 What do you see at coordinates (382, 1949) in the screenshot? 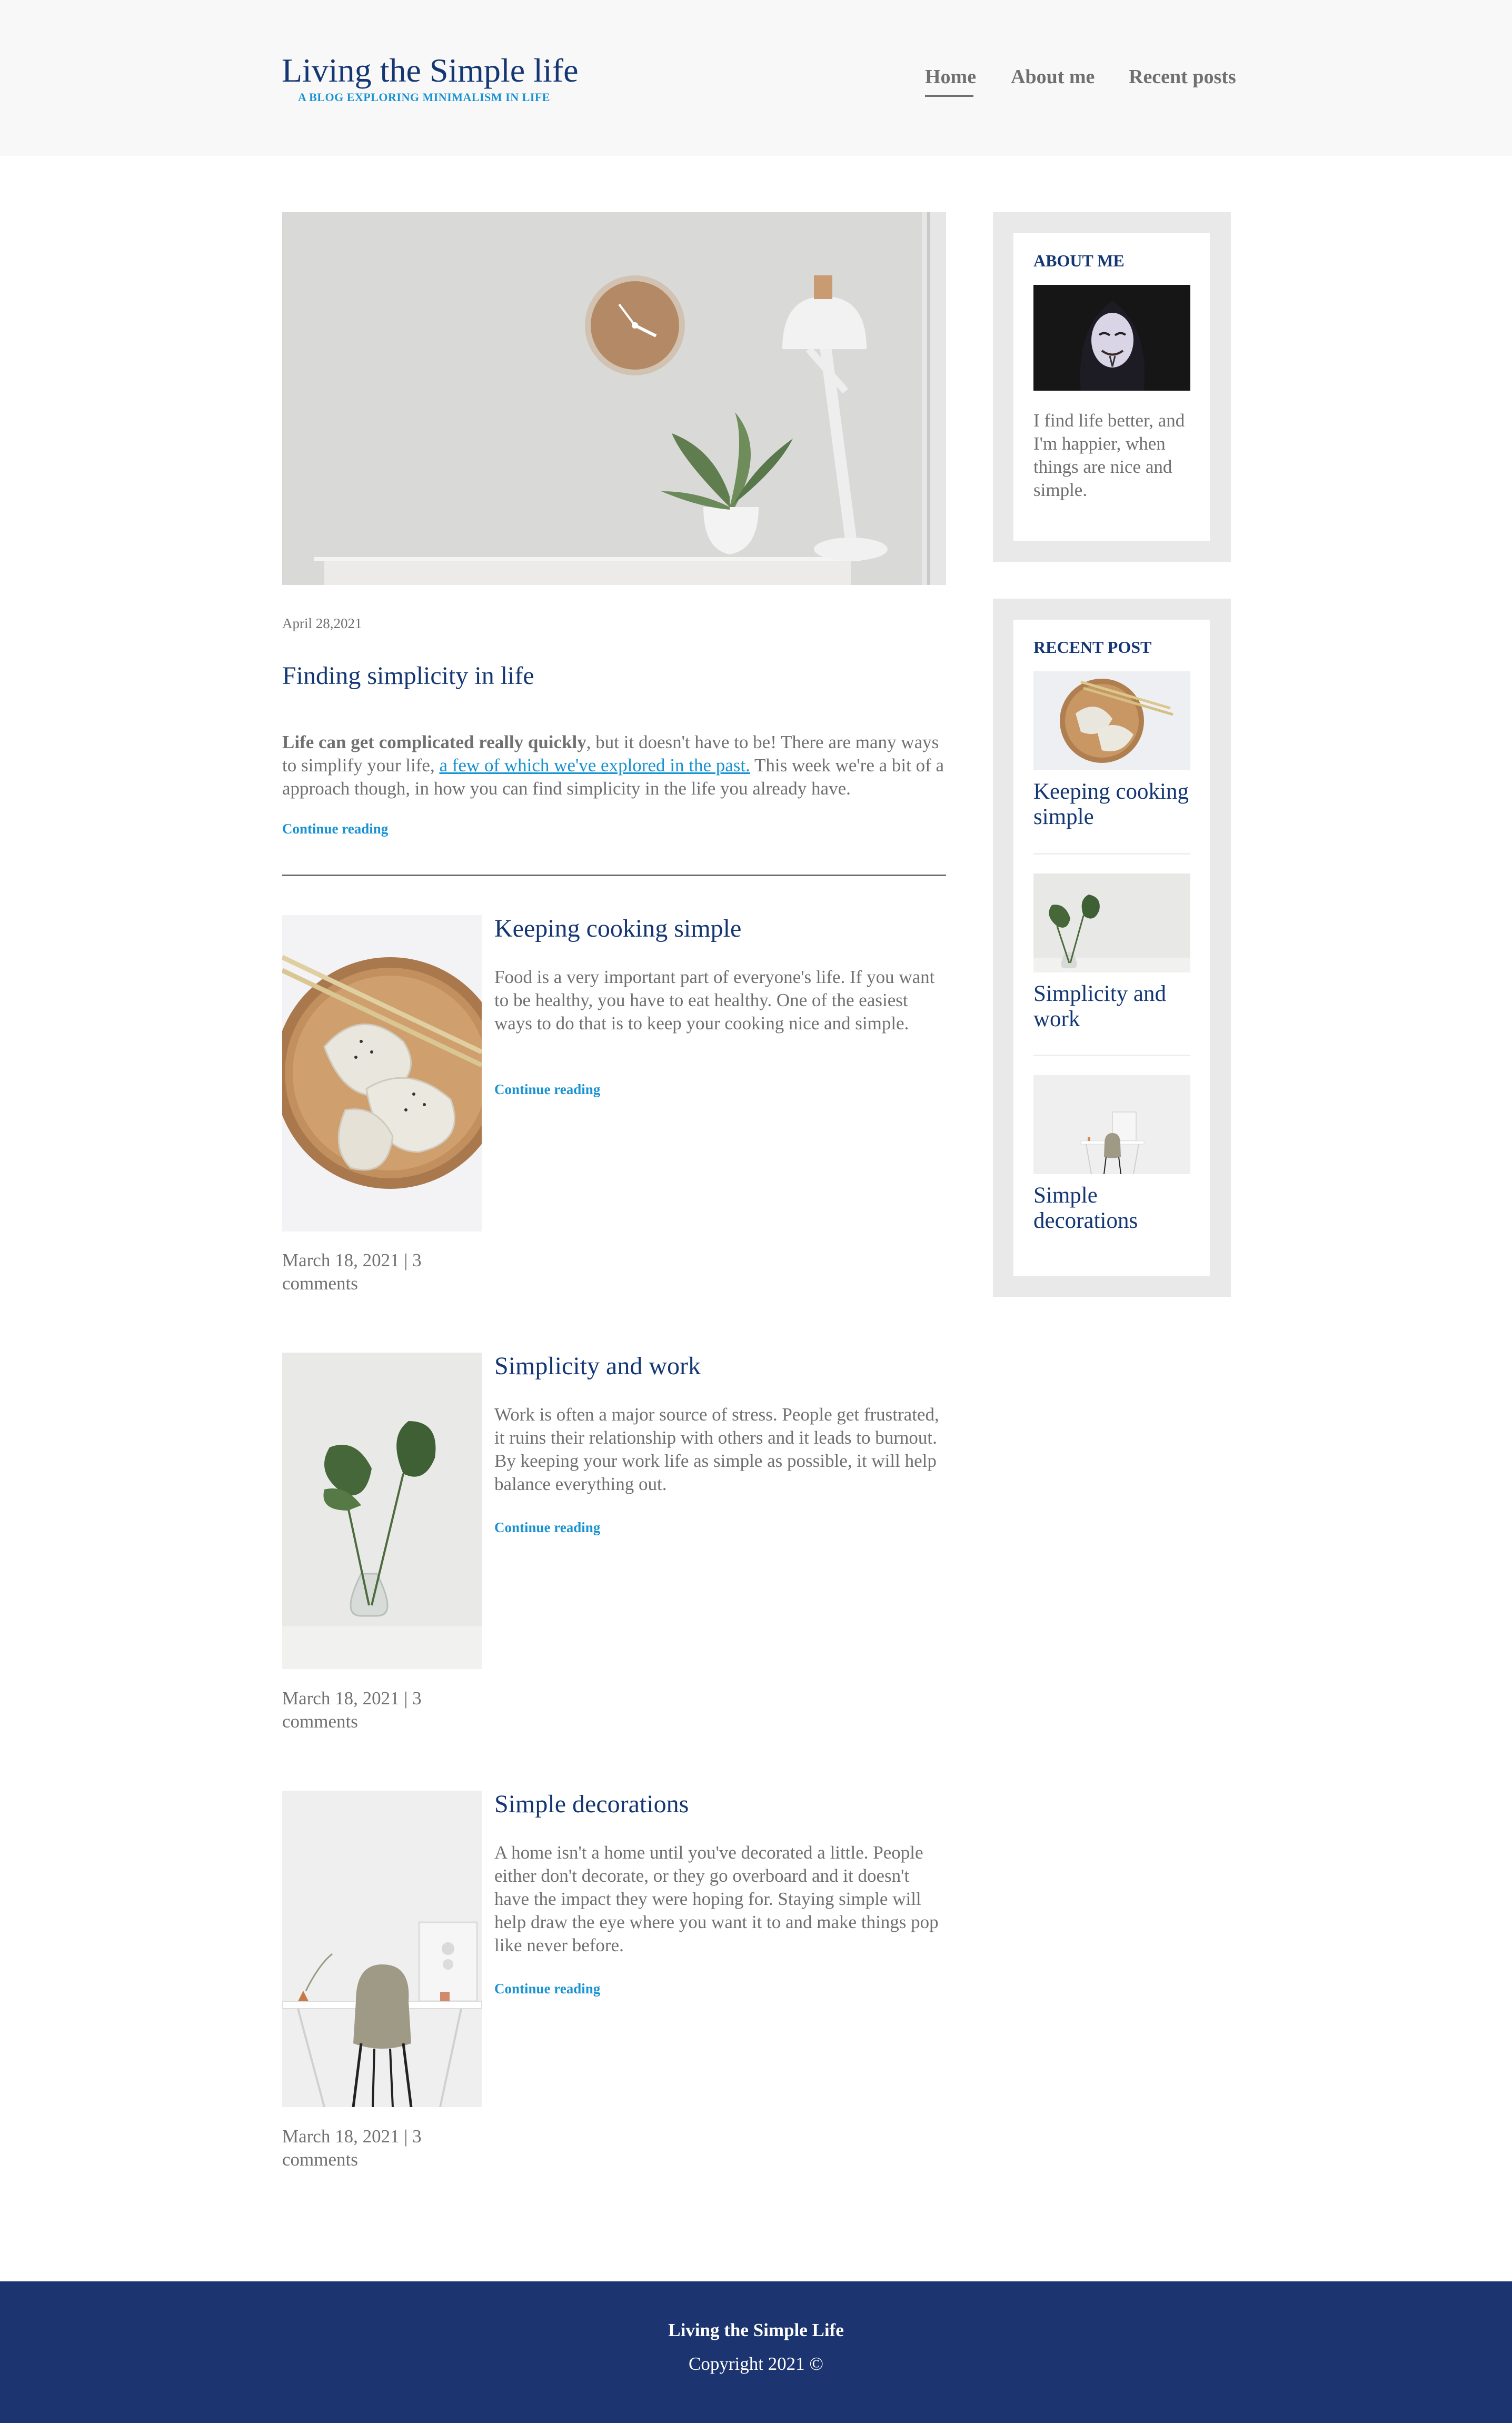
I see `post-image-desk` at bounding box center [382, 1949].